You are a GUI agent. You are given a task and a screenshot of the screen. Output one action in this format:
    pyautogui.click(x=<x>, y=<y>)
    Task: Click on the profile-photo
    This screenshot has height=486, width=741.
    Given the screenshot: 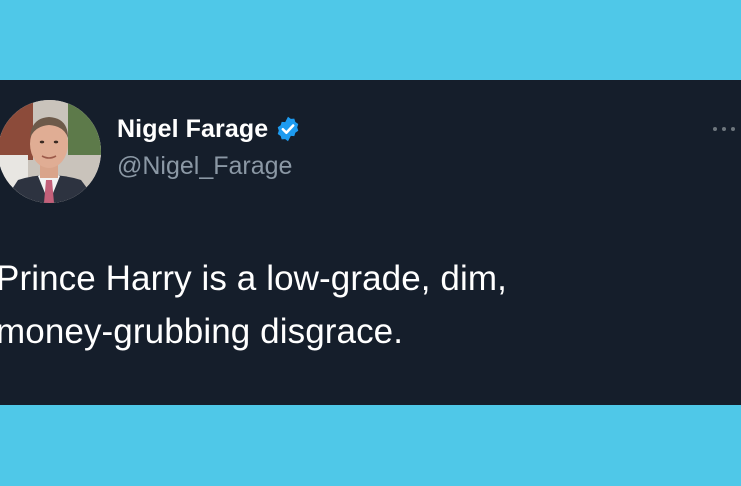 What is the action you would take?
    pyautogui.click(x=50, y=151)
    